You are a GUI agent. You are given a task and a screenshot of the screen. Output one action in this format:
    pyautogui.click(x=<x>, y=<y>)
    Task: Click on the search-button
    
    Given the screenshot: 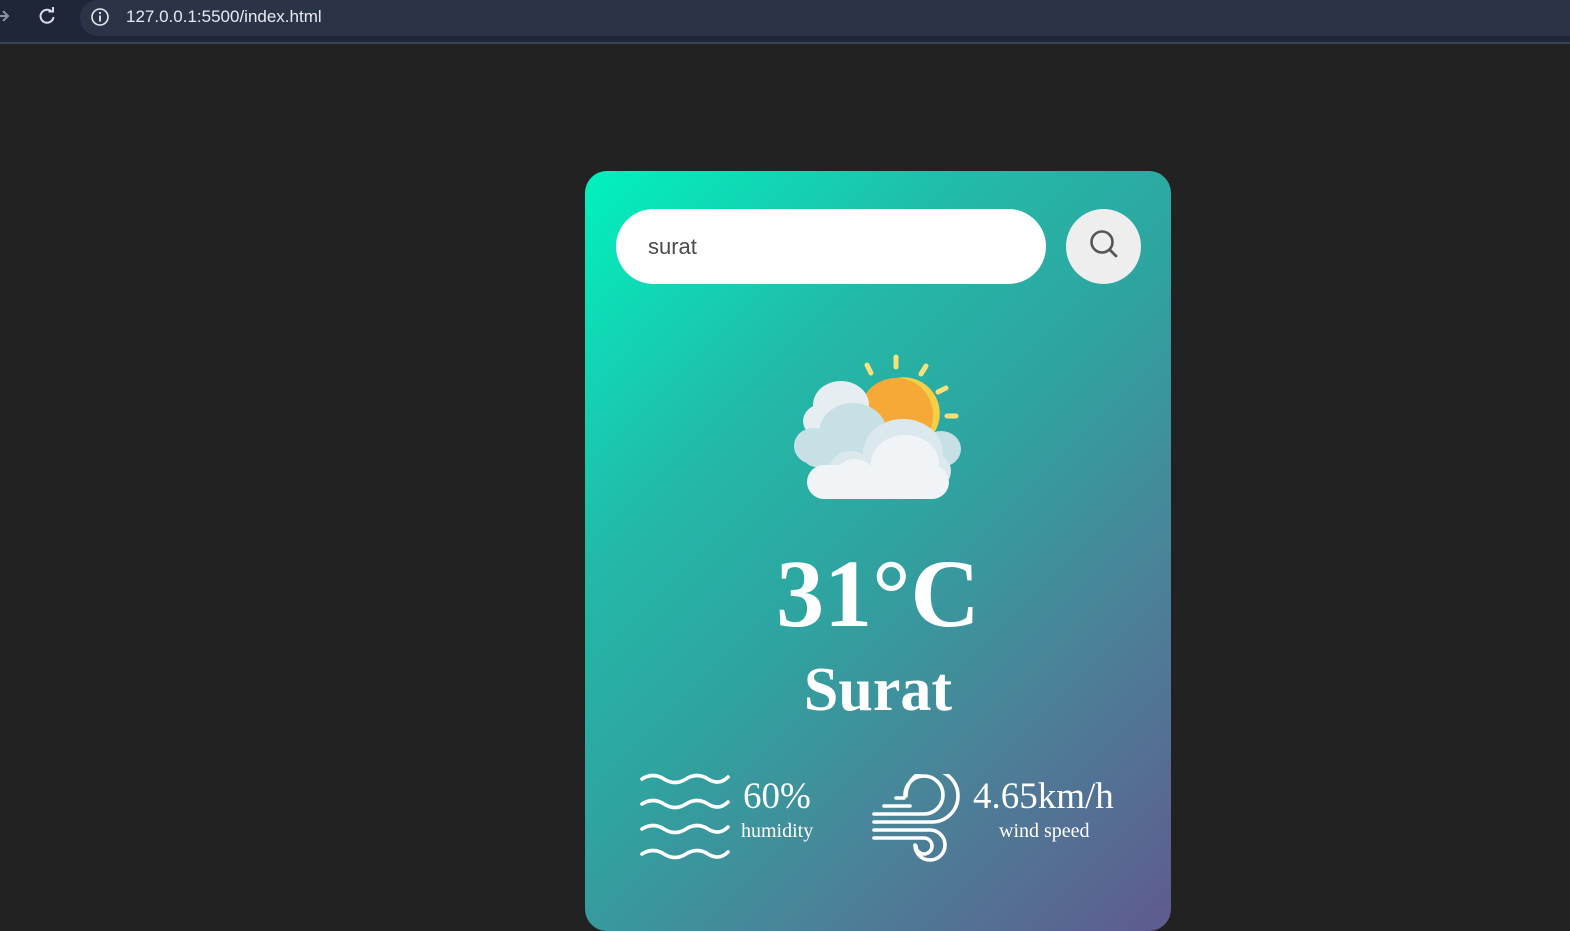 What is the action you would take?
    pyautogui.click(x=1103, y=246)
    